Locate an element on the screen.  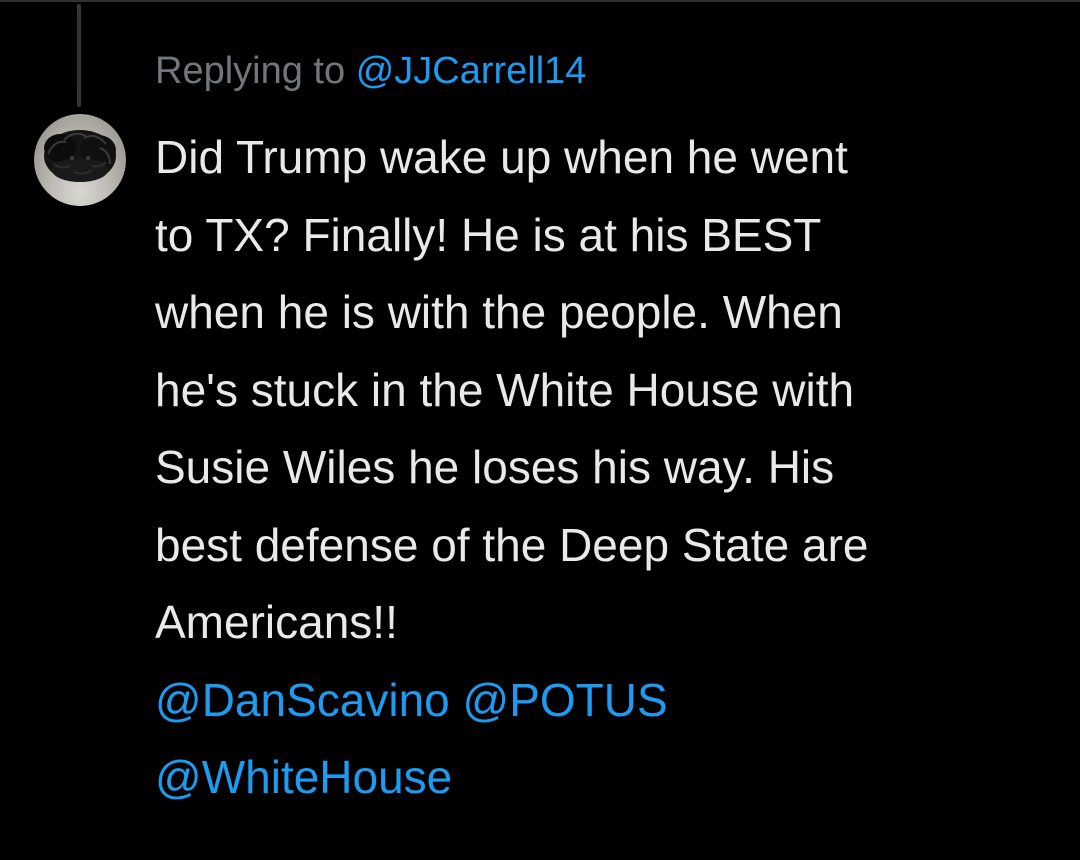
thread-connector-line is located at coordinates (79, 55).